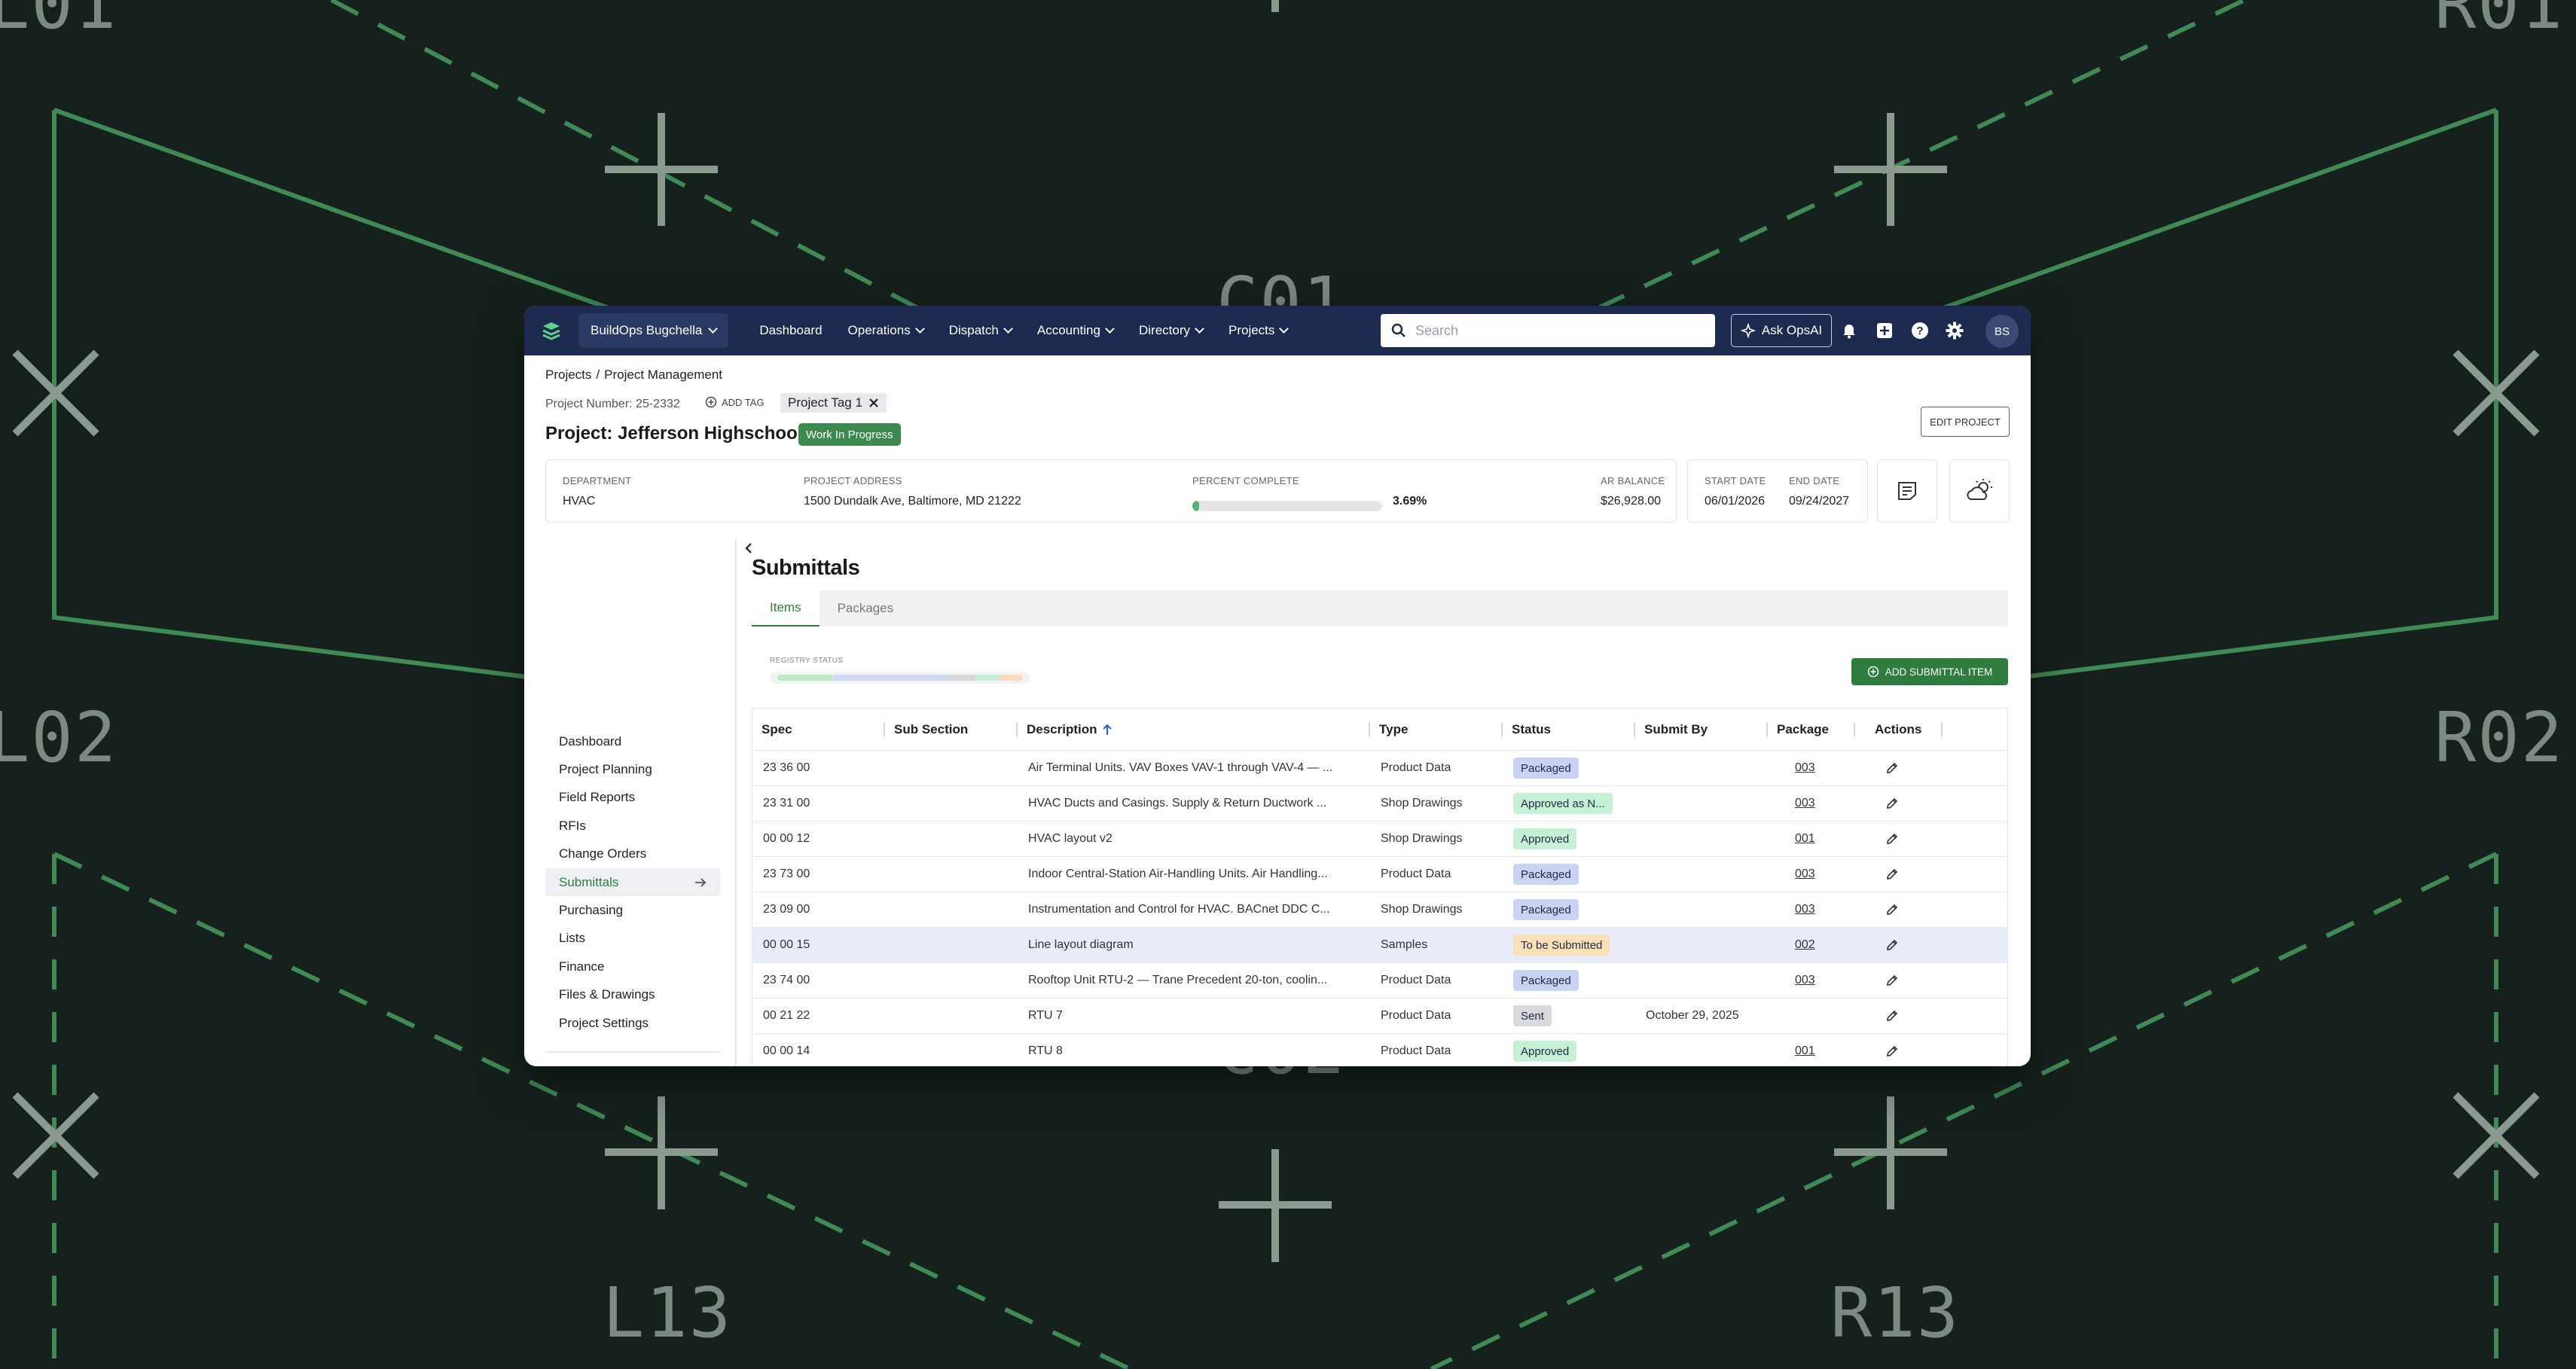  I want to click on column-header-submit-by: Submit By, so click(1702, 730).